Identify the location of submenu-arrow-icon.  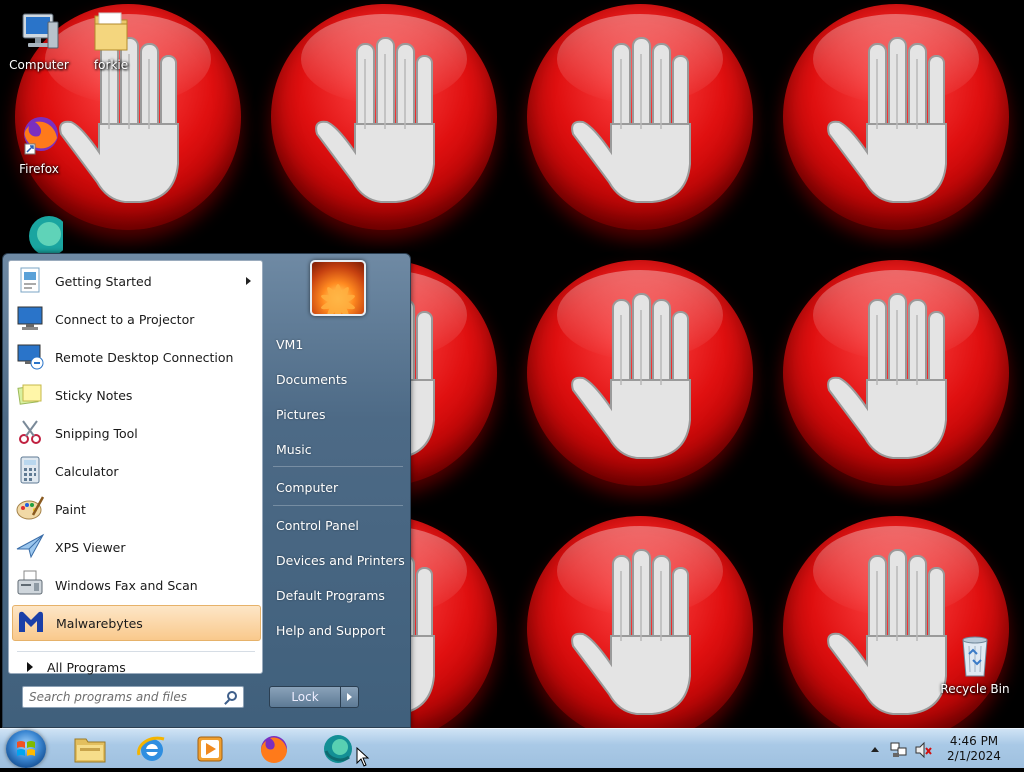
(248, 281).